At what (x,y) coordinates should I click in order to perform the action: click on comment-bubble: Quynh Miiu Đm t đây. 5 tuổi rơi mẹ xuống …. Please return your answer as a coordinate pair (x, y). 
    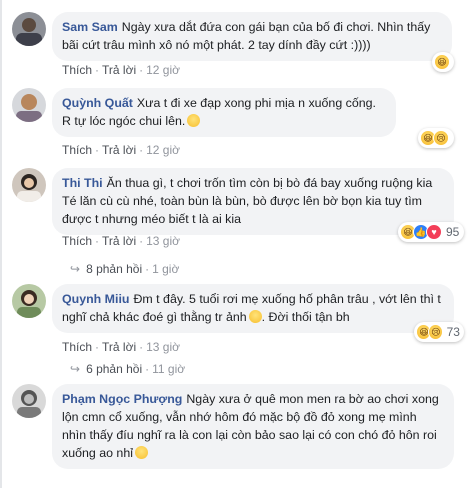
    Looking at the image, I should click on (253, 308).